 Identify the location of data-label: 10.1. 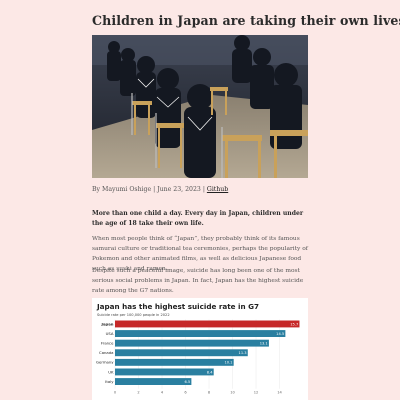
(228, 363).